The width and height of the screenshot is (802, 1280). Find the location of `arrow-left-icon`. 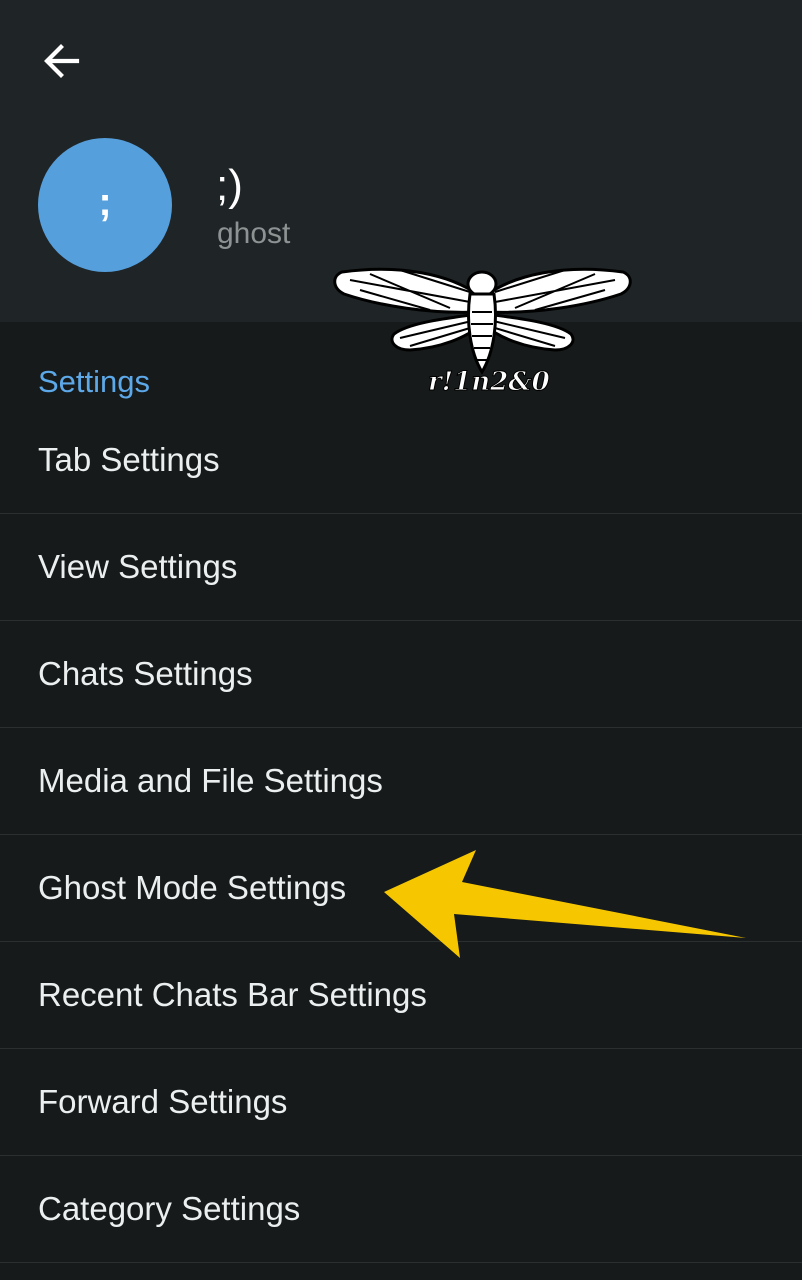

arrow-left-icon is located at coordinates (62, 61).